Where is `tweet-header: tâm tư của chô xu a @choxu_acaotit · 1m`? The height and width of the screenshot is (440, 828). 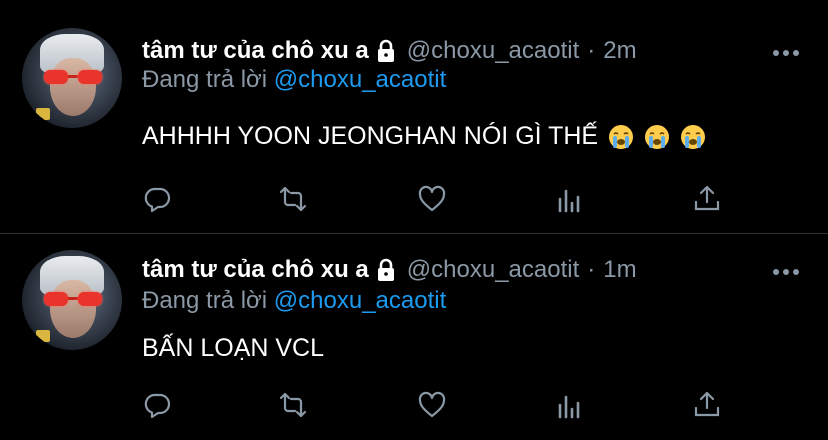 tweet-header: tâm tư của chô xu a @choxu_acaotit · 1m is located at coordinates (389, 270).